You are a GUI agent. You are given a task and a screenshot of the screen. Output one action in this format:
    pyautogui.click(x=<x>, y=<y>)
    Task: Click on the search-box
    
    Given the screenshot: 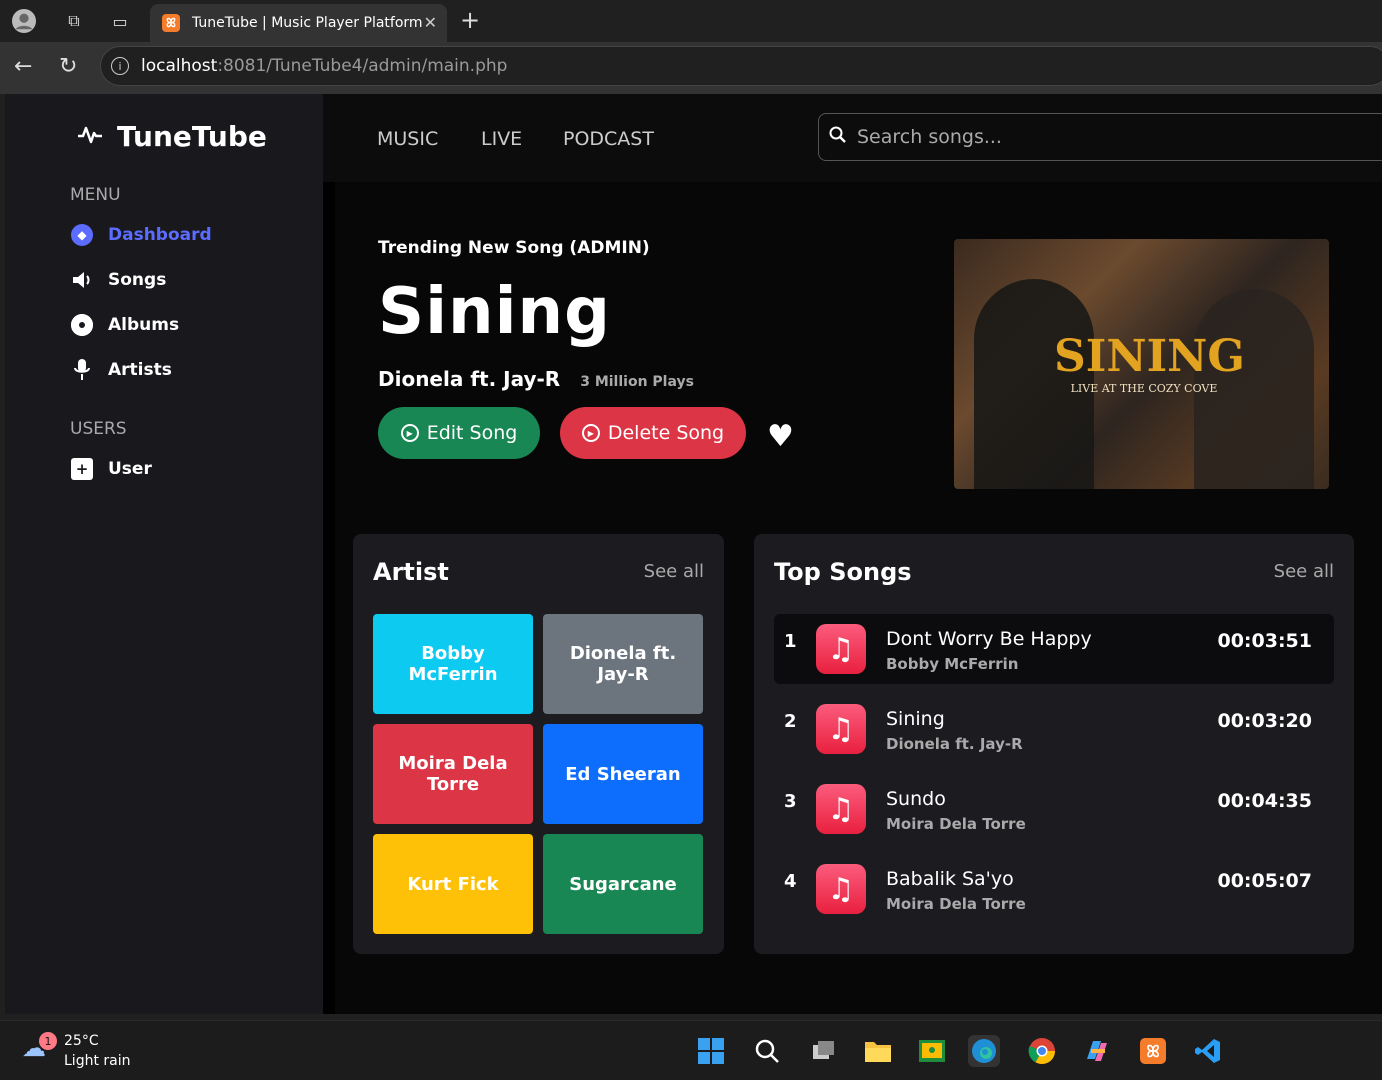 What is the action you would take?
    pyautogui.click(x=1100, y=137)
    